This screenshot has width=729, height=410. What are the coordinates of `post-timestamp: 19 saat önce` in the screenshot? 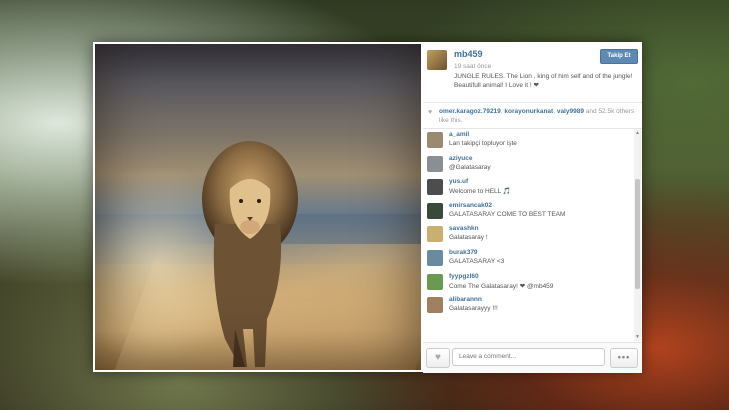 It's located at (473, 66).